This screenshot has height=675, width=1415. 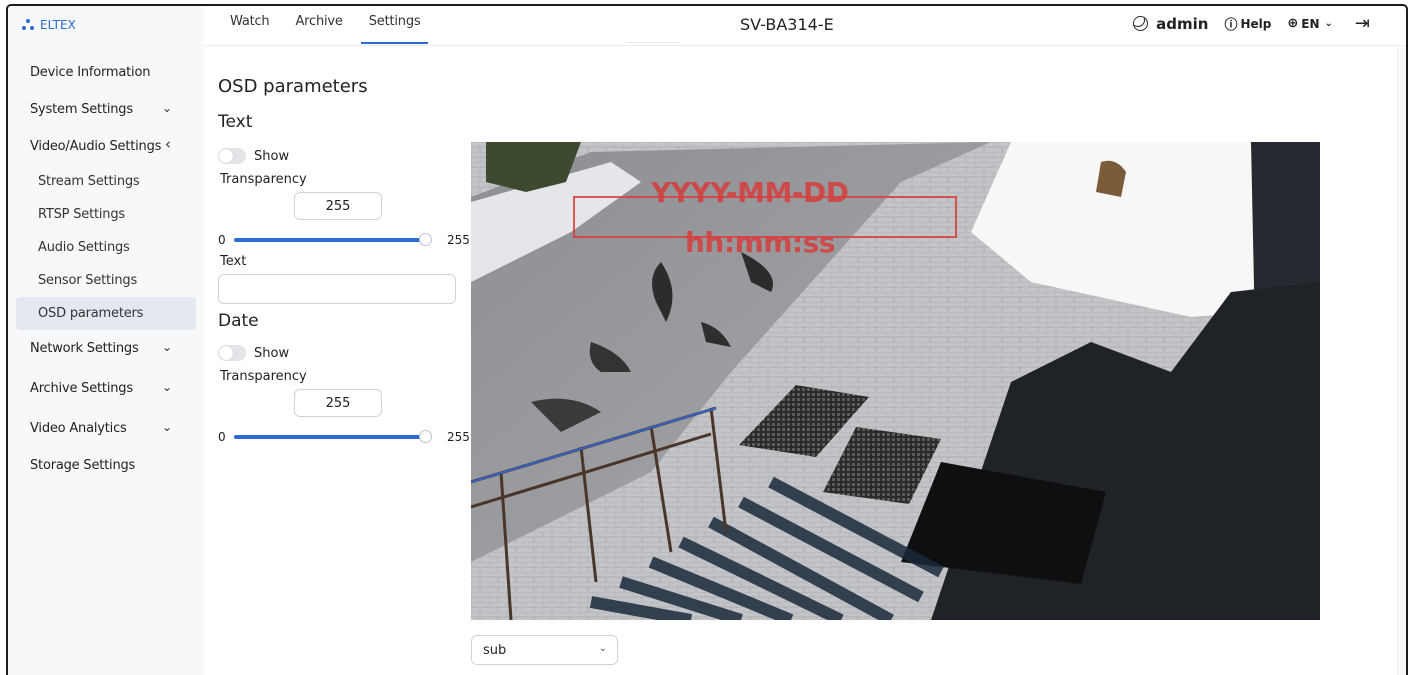 I want to click on sidebar-item-label: Audio Settings, so click(x=84, y=247).